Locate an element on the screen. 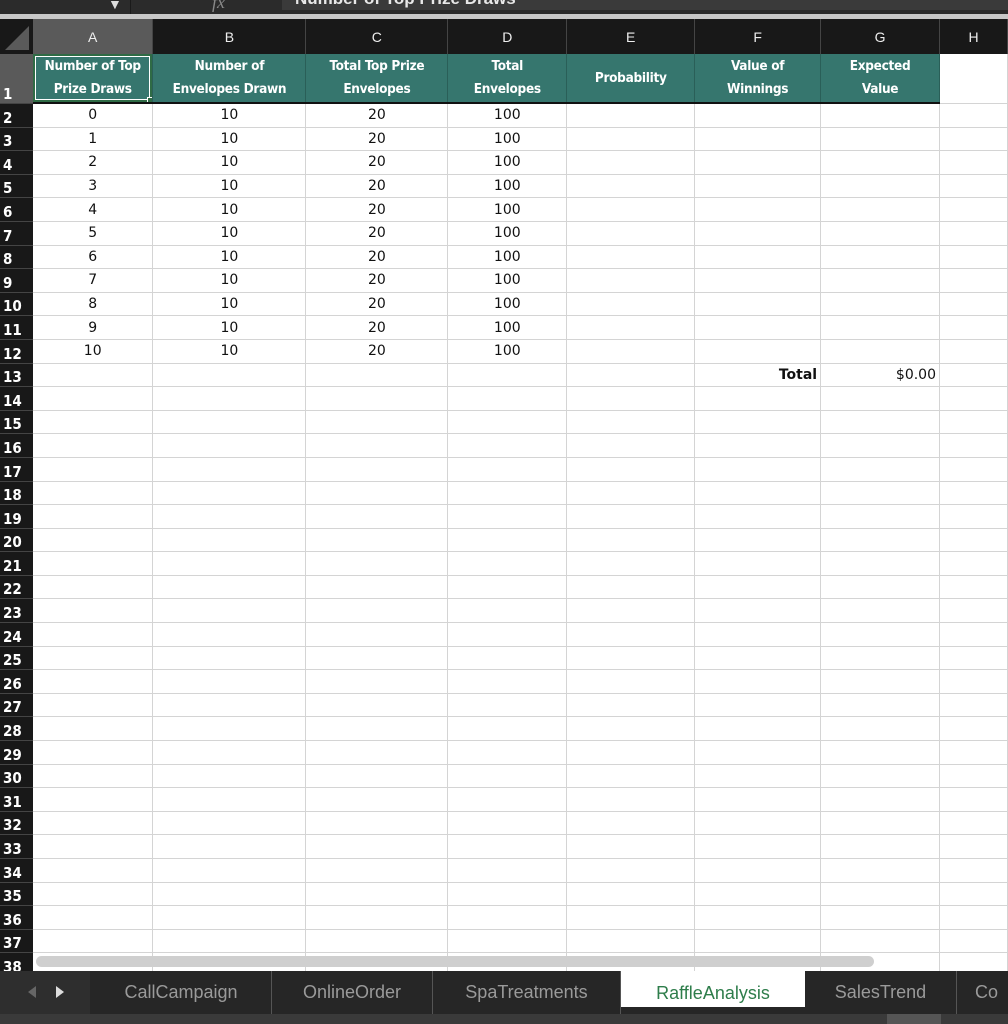 This screenshot has width=1008, height=1024. cell-e26 is located at coordinates (631, 681).